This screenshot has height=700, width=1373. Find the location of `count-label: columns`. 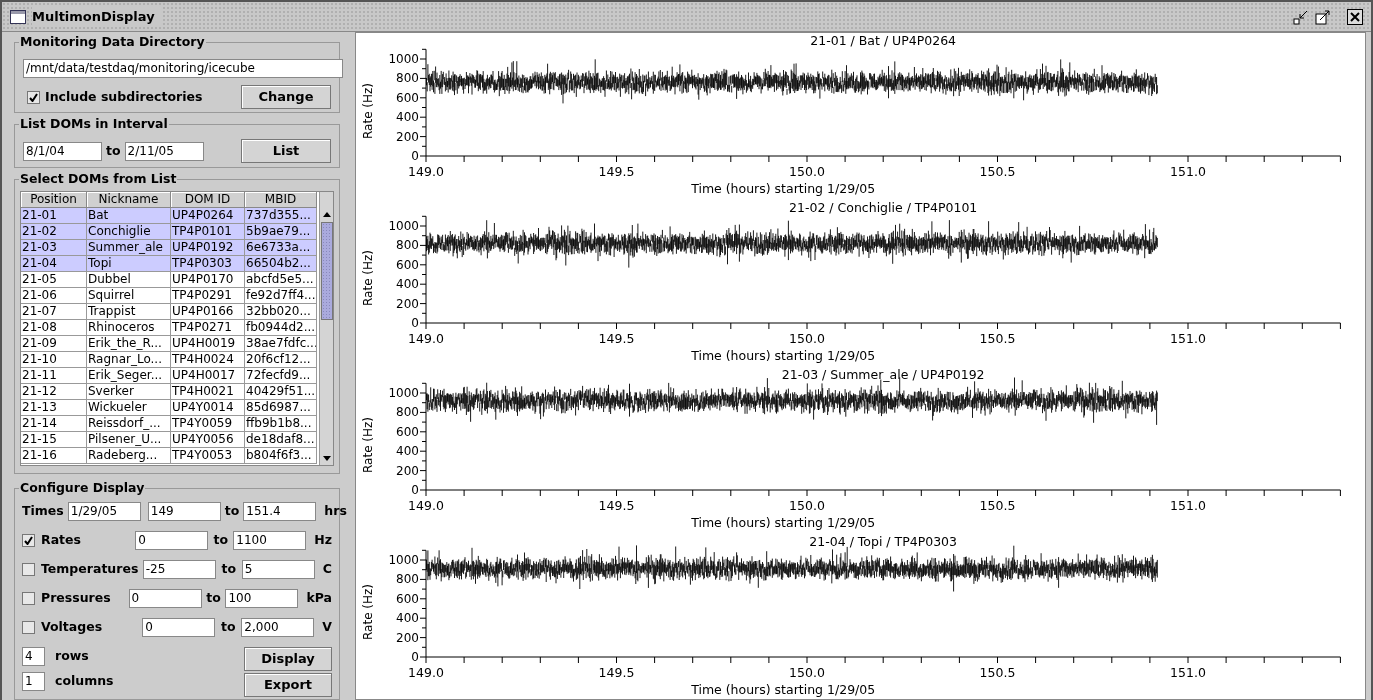

count-label: columns is located at coordinates (84, 680).